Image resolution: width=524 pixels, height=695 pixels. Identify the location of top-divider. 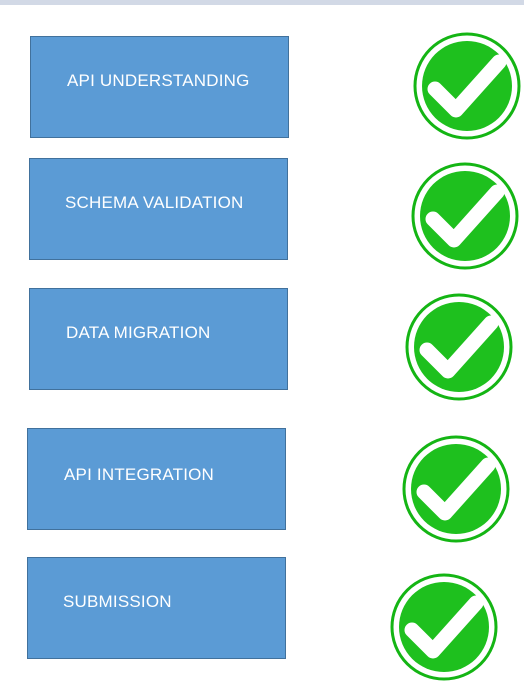
(262, 2).